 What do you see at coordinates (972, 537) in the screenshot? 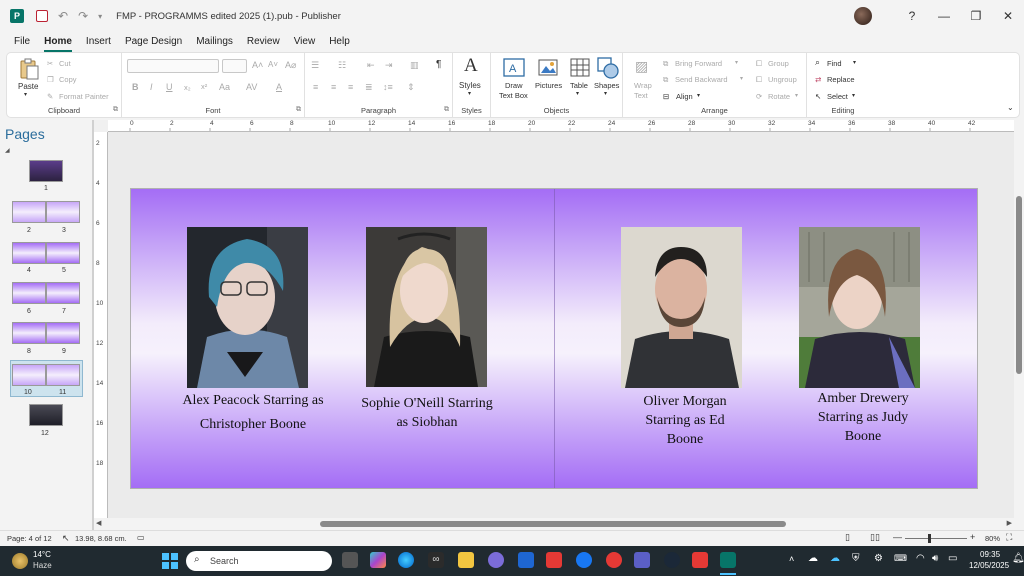
I see `zoom-in-icon: +` at bounding box center [972, 537].